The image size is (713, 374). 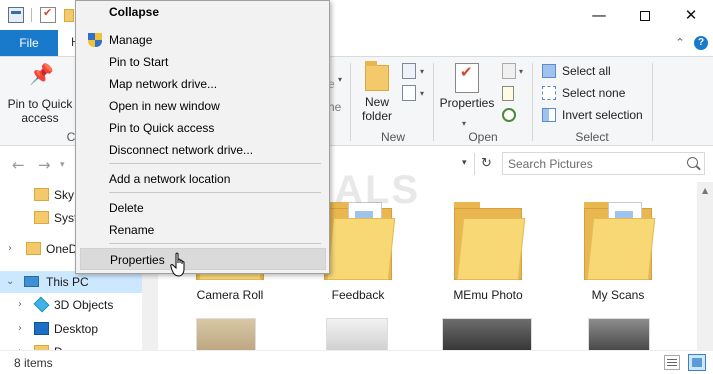 What do you see at coordinates (592, 115) in the screenshot?
I see `invert-selection-button: Invert selection` at bounding box center [592, 115].